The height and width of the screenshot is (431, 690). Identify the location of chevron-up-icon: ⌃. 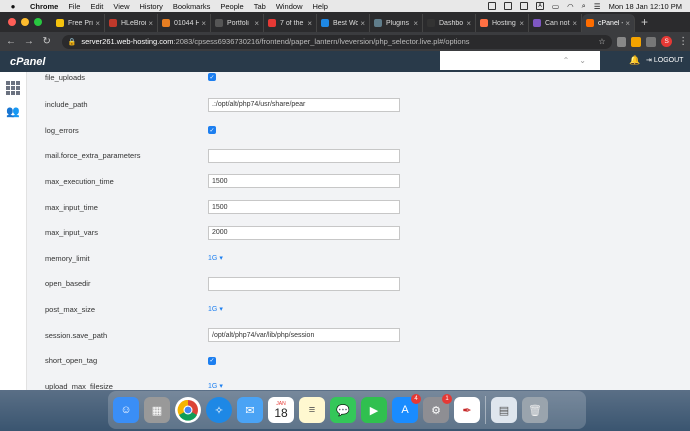
(566, 60).